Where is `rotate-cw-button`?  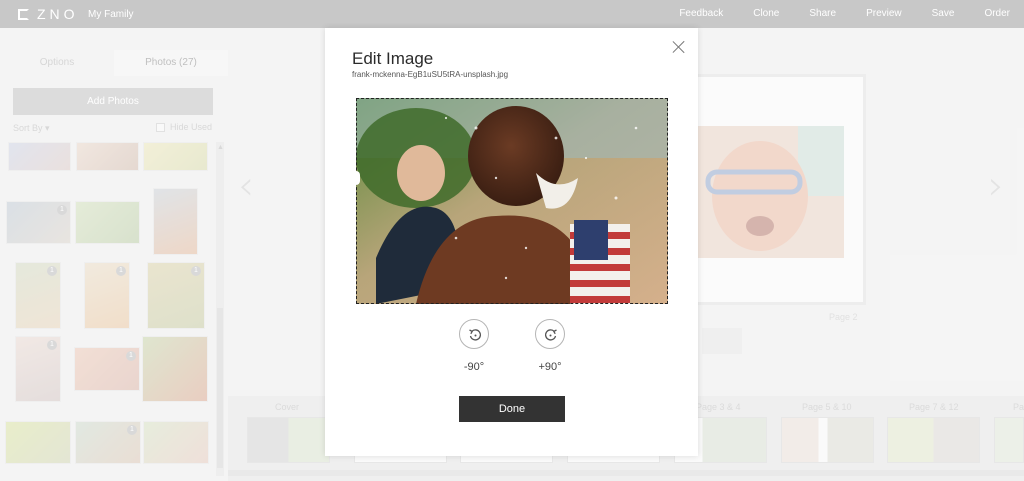
rotate-cw-button is located at coordinates (550, 334).